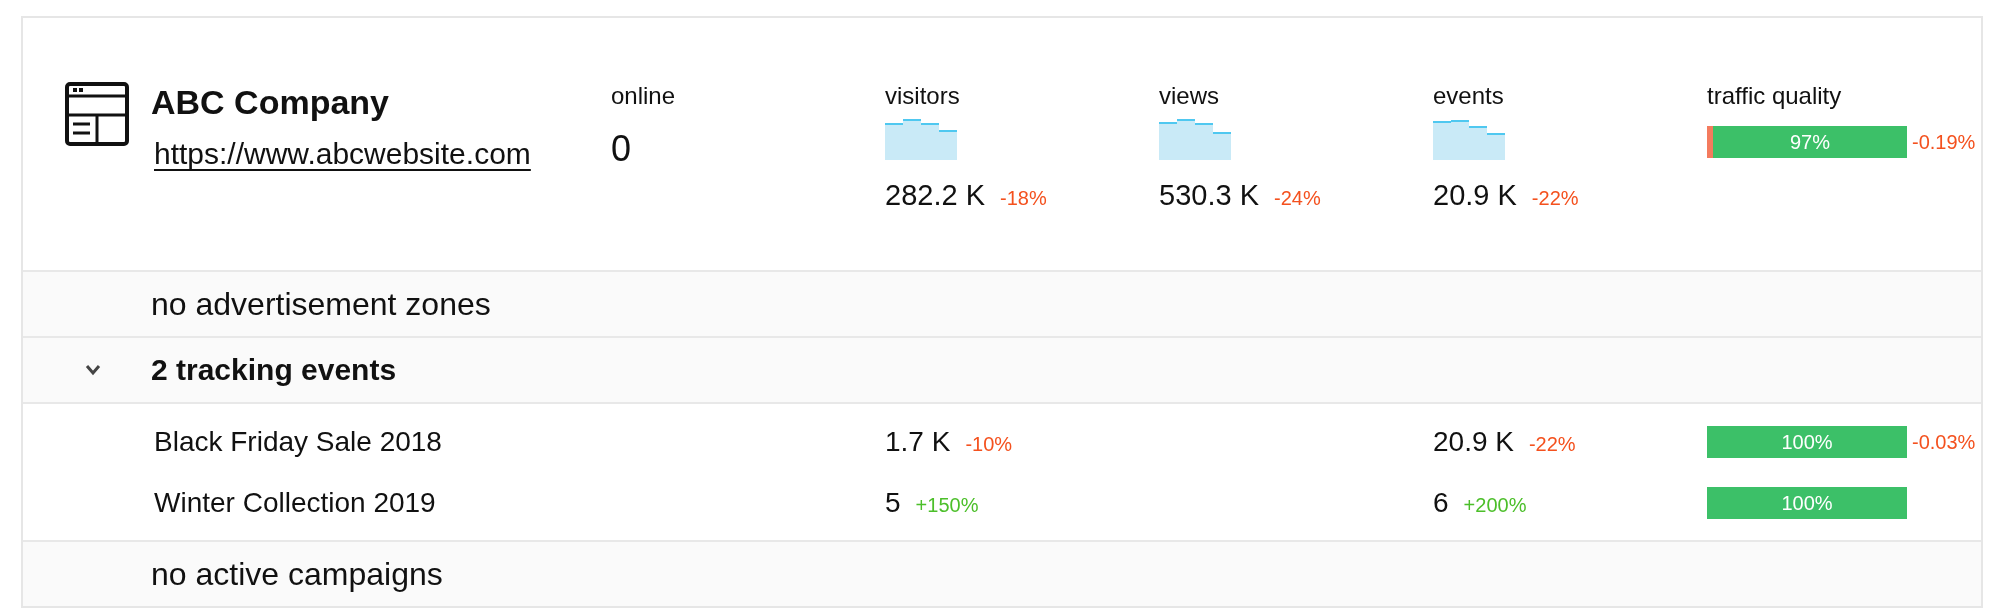 This screenshot has width=2000, height=615. Describe the element at coordinates (1944, 441) in the screenshot. I see `change-percentage: -0.03%` at that location.